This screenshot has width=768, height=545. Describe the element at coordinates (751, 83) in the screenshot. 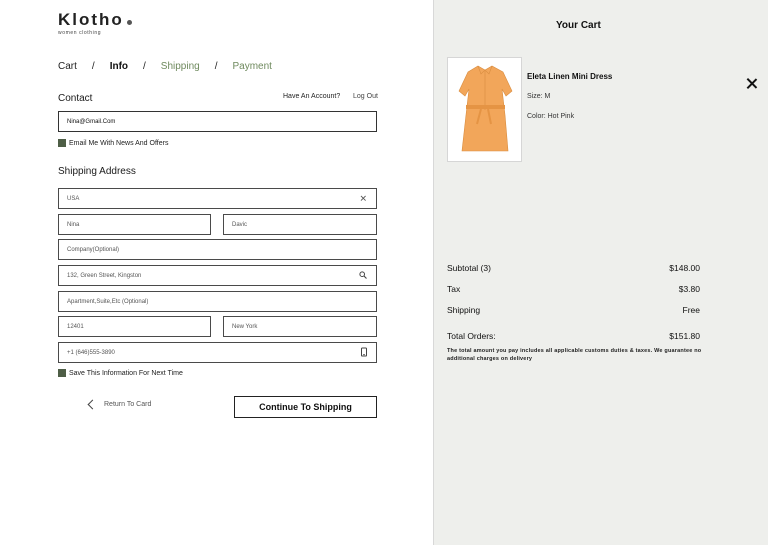

I see `close-icon` at that location.